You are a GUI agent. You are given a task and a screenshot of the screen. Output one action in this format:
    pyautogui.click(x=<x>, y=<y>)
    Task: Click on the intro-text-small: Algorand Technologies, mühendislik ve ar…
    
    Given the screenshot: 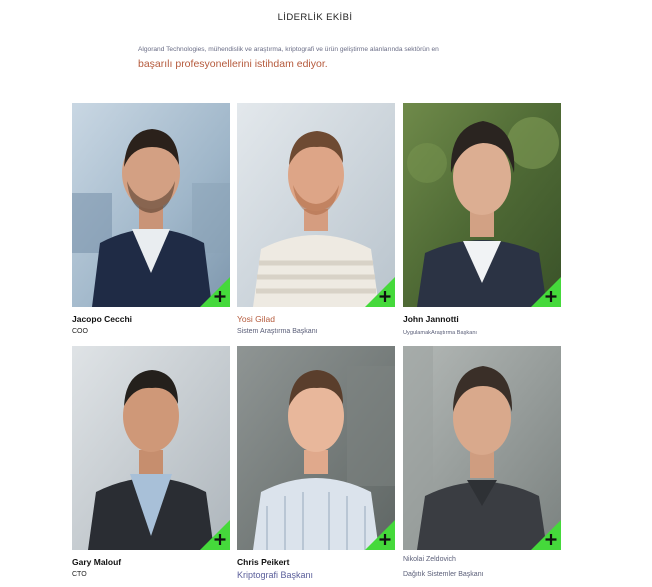 What is the action you would take?
    pyautogui.click(x=288, y=49)
    